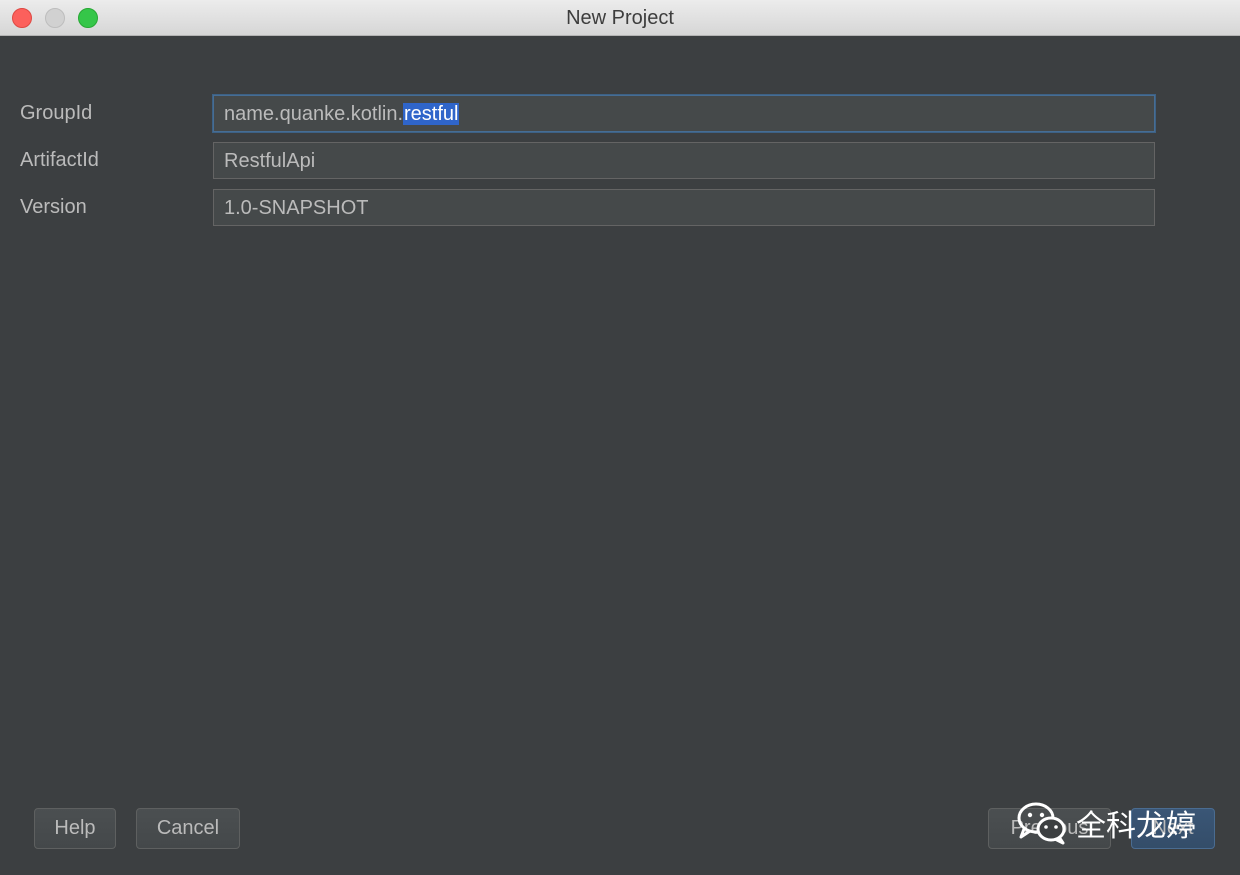 This screenshot has height=875, width=1240. I want to click on help-button: Help, so click(75, 828).